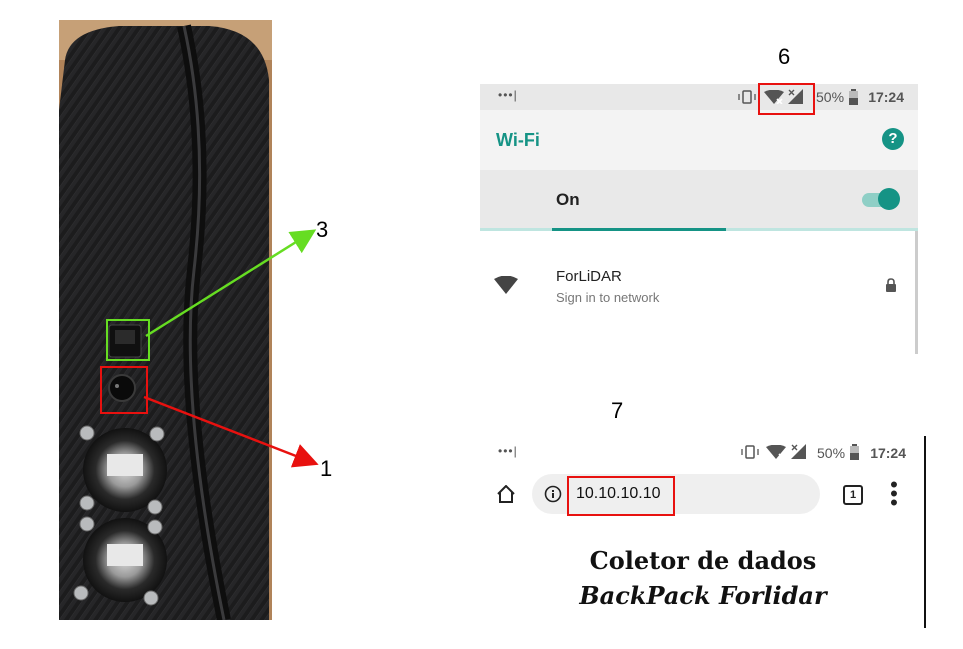 This screenshot has height=649, width=963. Describe the element at coordinates (889, 199) in the screenshot. I see `wifi-toggle-switch` at that location.